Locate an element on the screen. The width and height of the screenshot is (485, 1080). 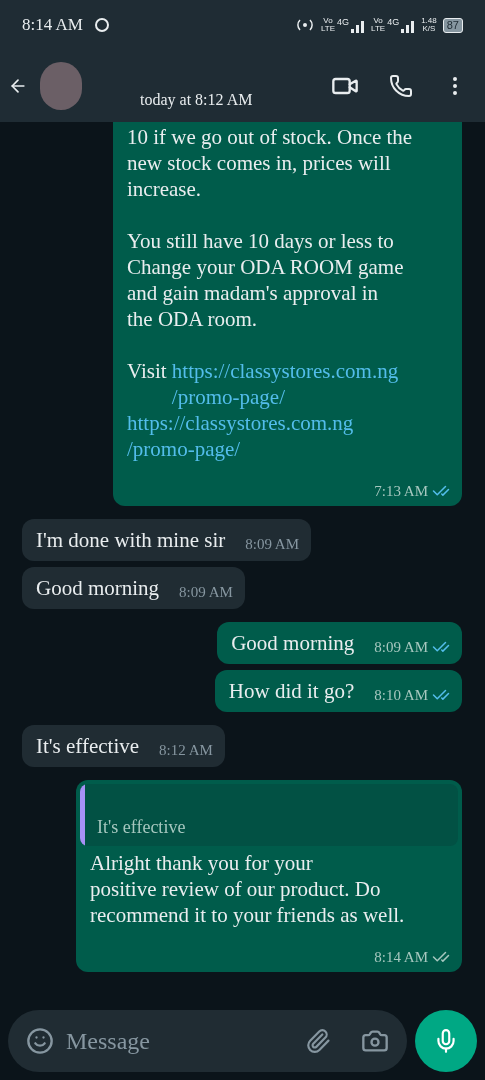
phone-icon is located at coordinates (401, 86).